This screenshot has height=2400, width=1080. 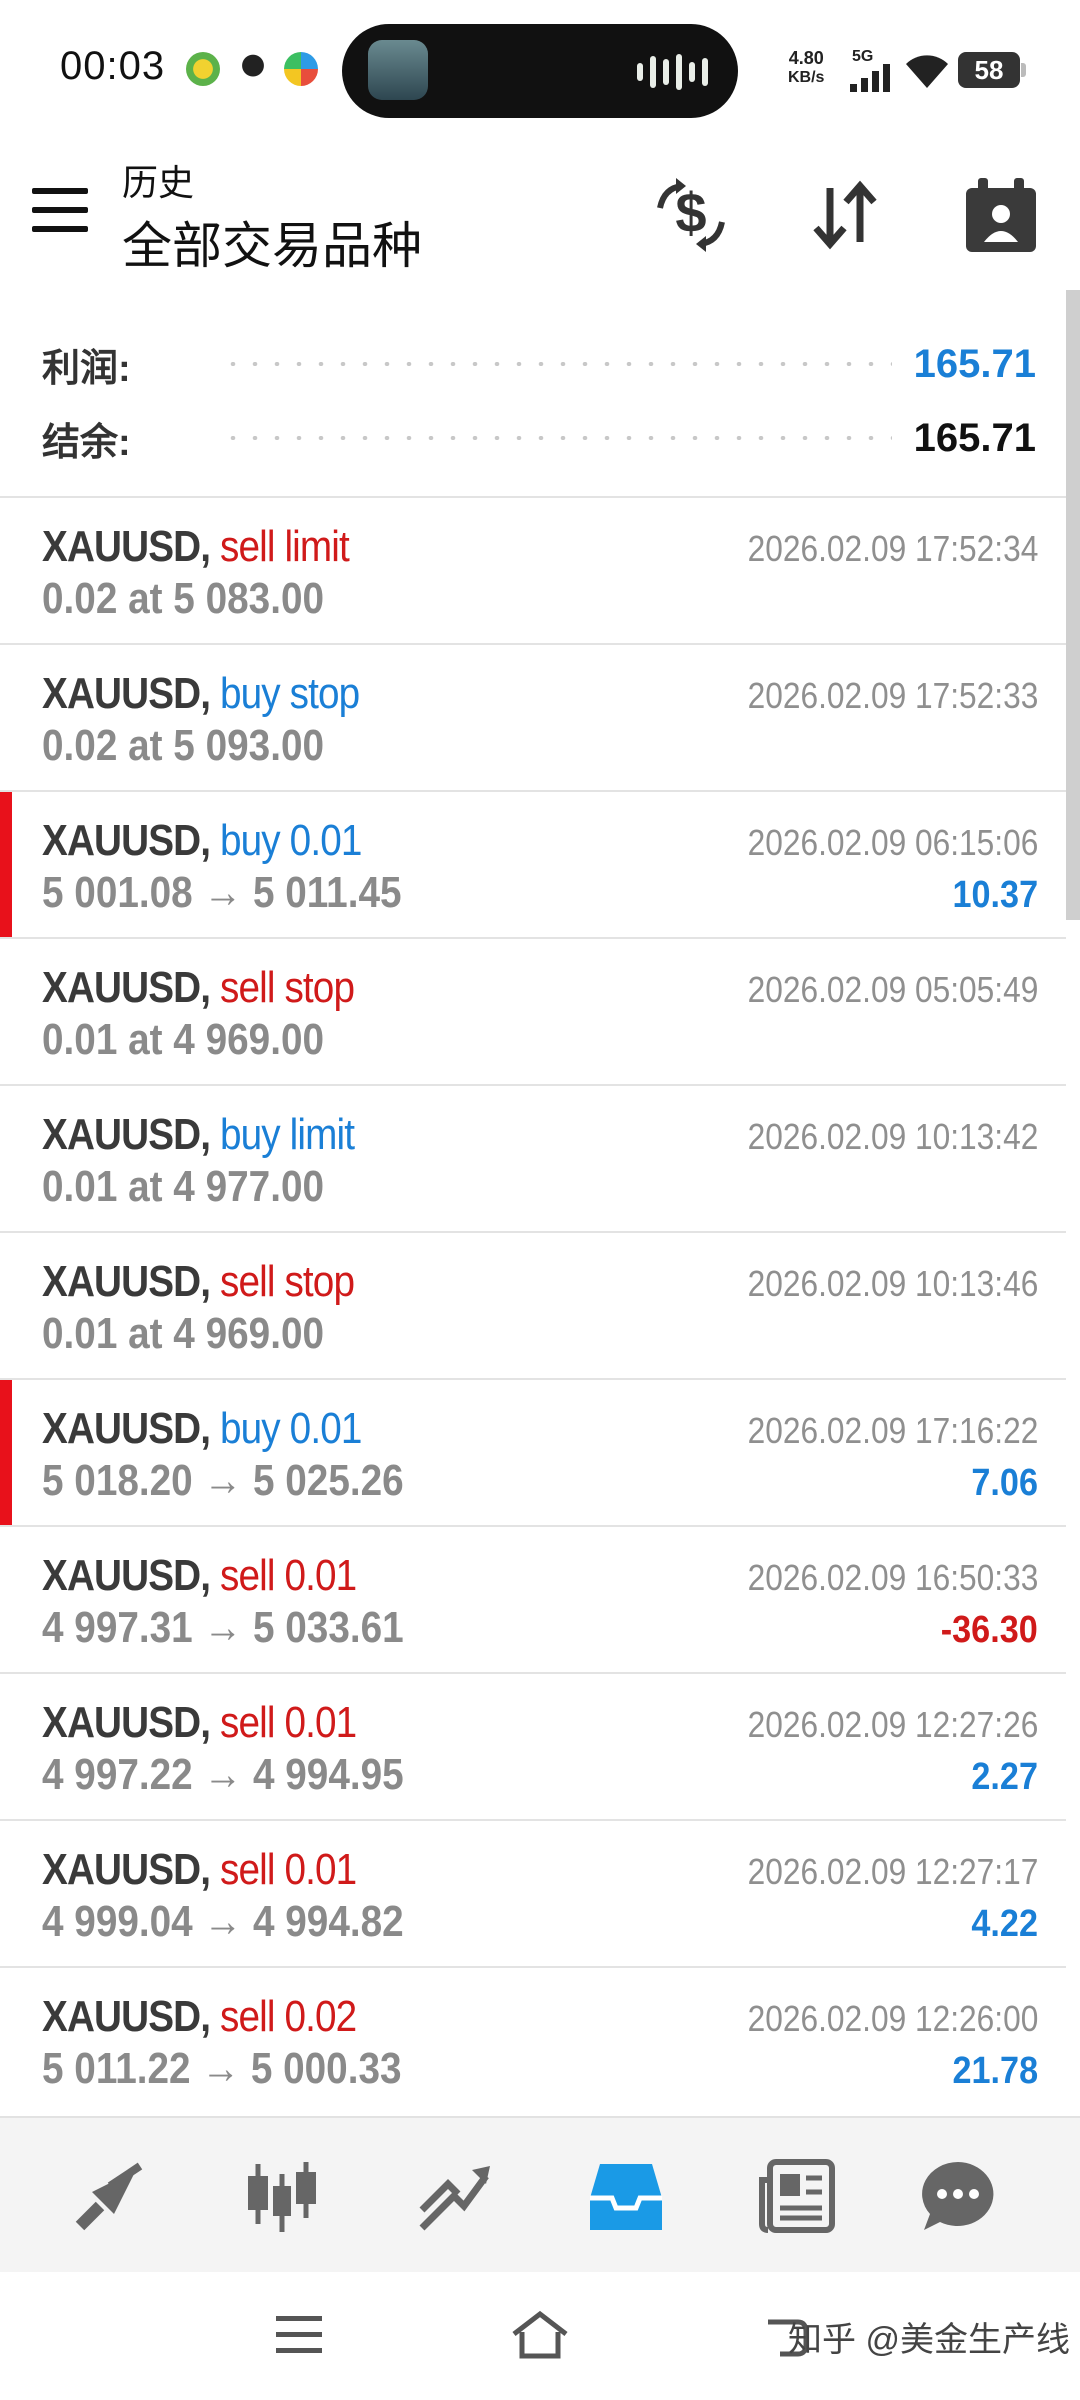 I want to click on deal-time: 2026.02.09 10:13:42, so click(x=892, y=1136).